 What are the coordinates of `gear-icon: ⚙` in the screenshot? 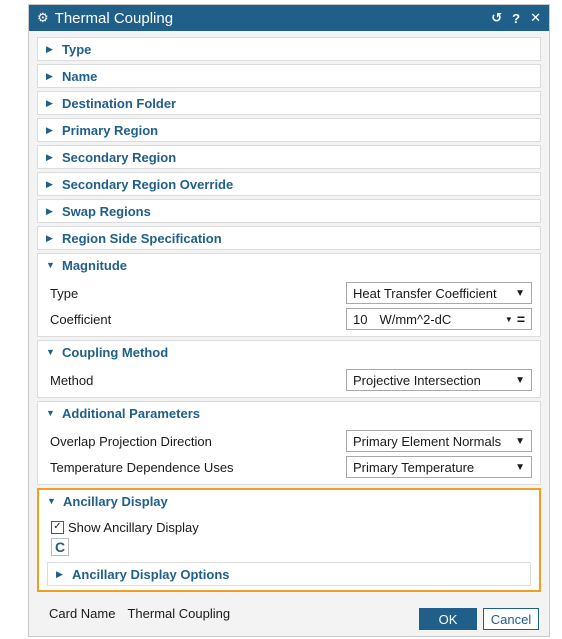 It's located at (43, 17).